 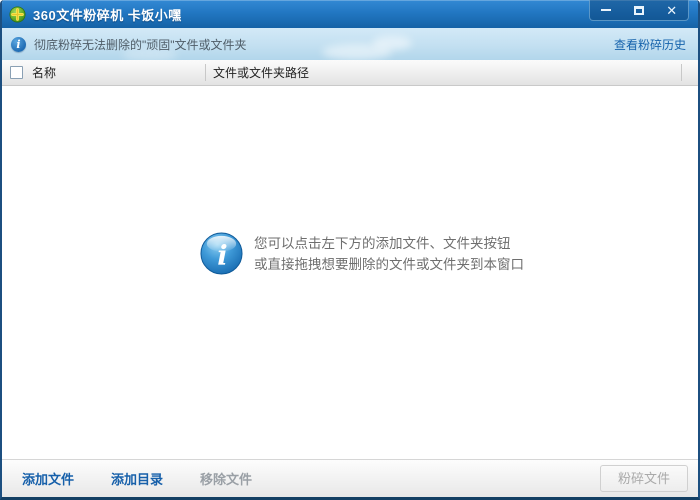 What do you see at coordinates (392, 43) in the screenshot?
I see `cloud-decoration` at bounding box center [392, 43].